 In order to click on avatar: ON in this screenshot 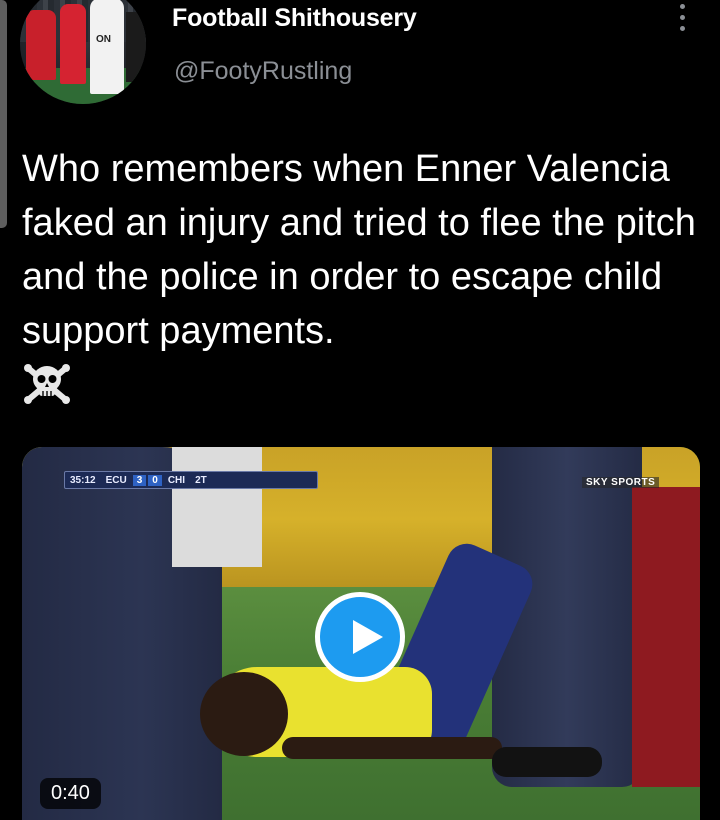, I will do `click(83, 52)`.